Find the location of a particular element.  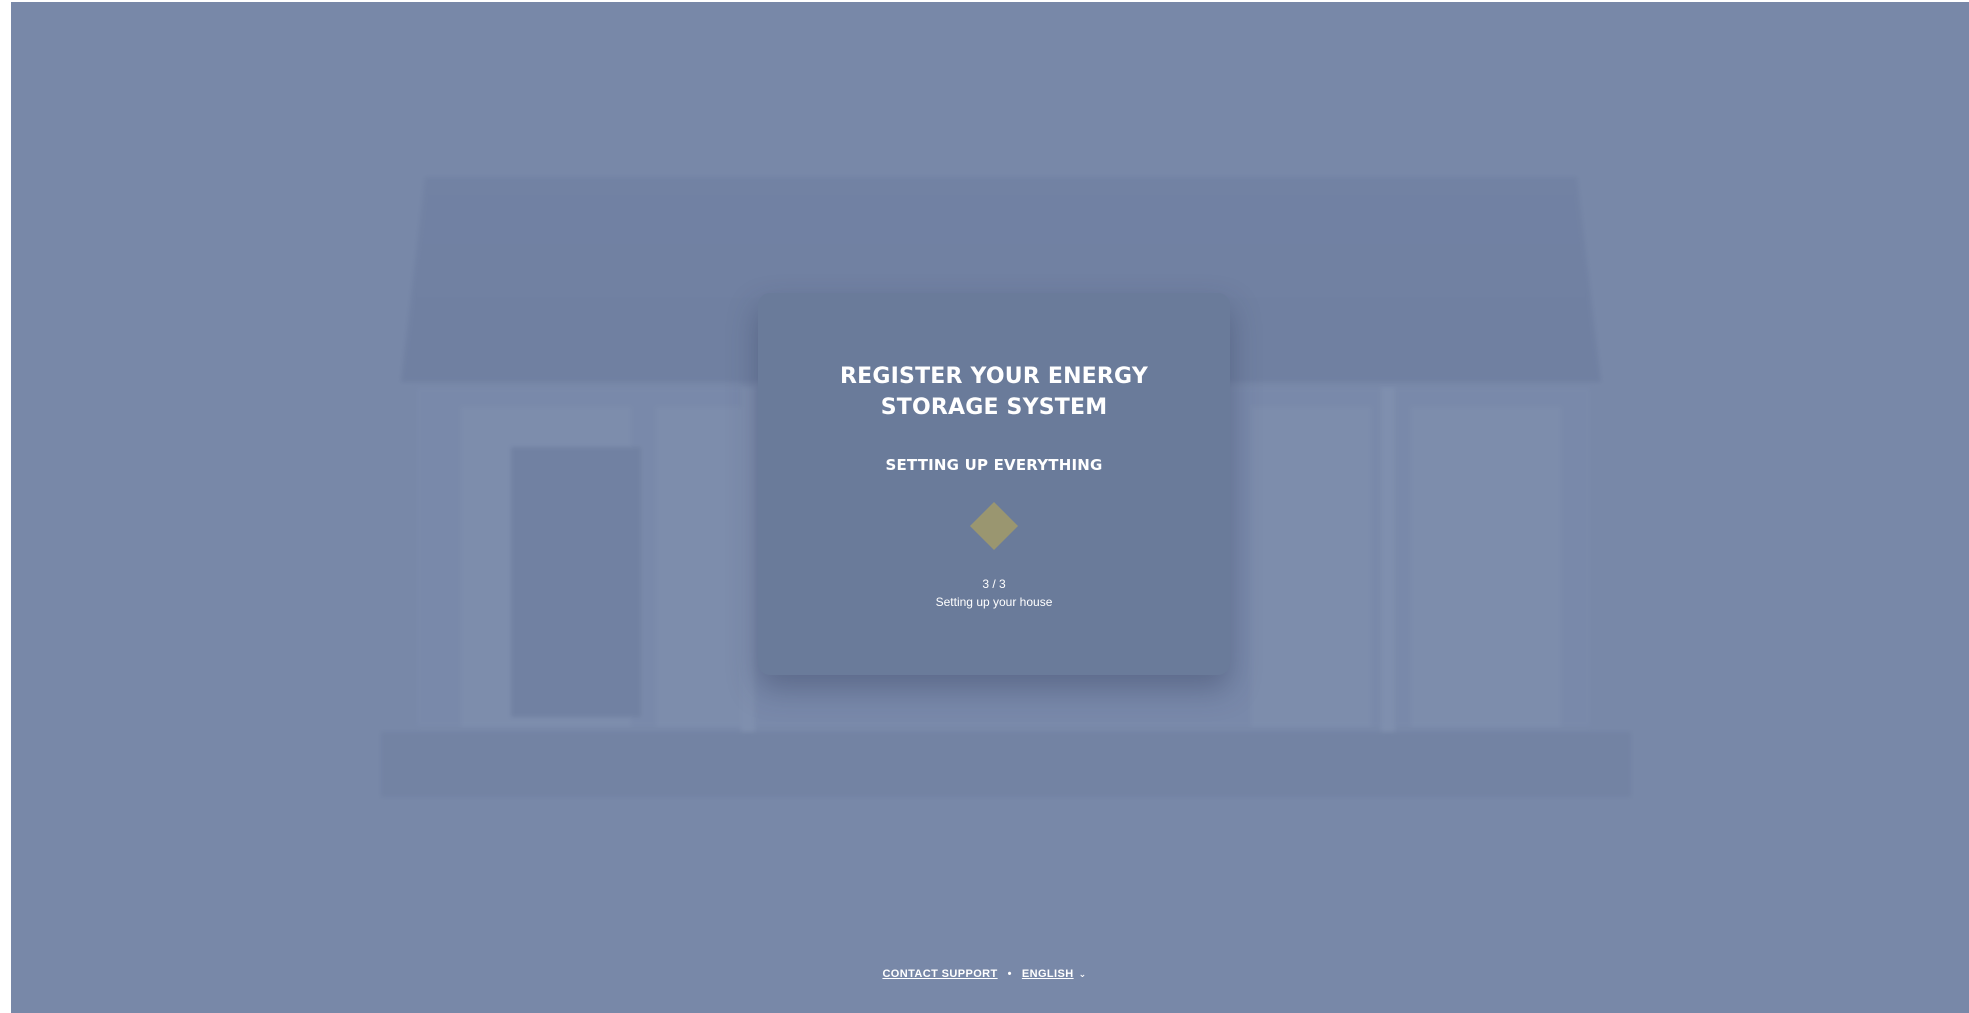

dialog-subtitle: SETTING UP EVERYTHING is located at coordinates (994, 465).